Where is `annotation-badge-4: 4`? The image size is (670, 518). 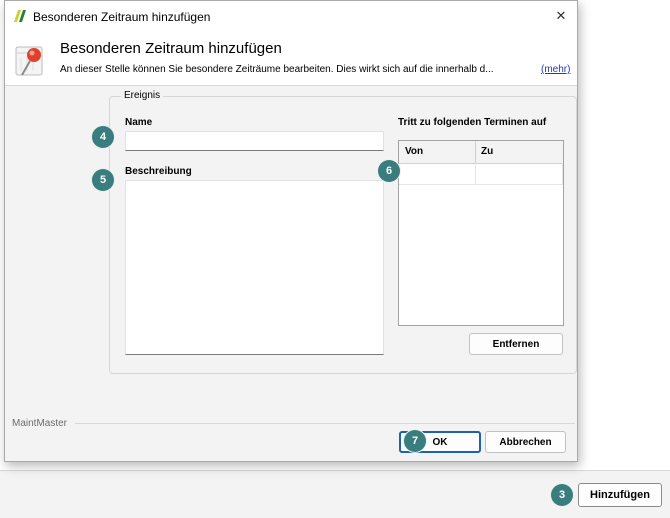
annotation-badge-4: 4 is located at coordinates (103, 137).